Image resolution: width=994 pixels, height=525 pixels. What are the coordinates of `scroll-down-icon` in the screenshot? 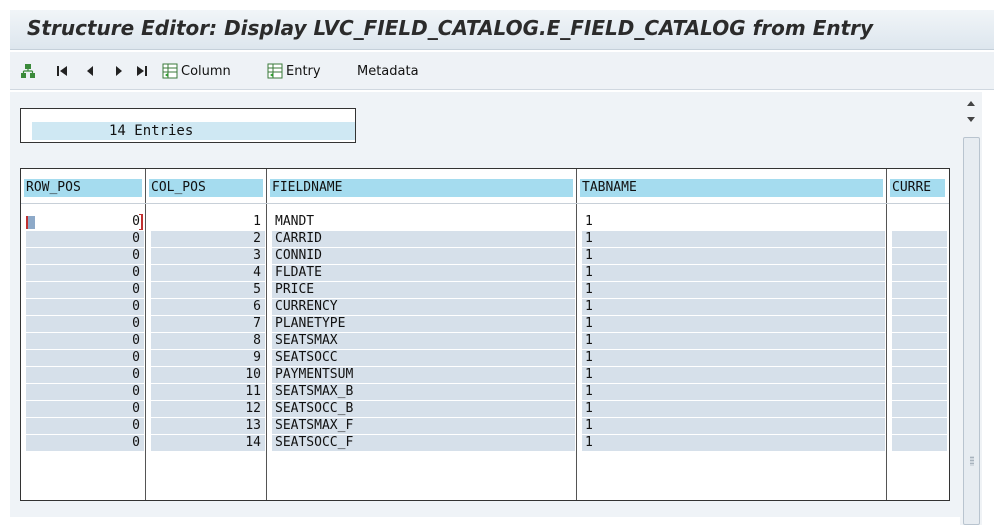 It's located at (971, 116).